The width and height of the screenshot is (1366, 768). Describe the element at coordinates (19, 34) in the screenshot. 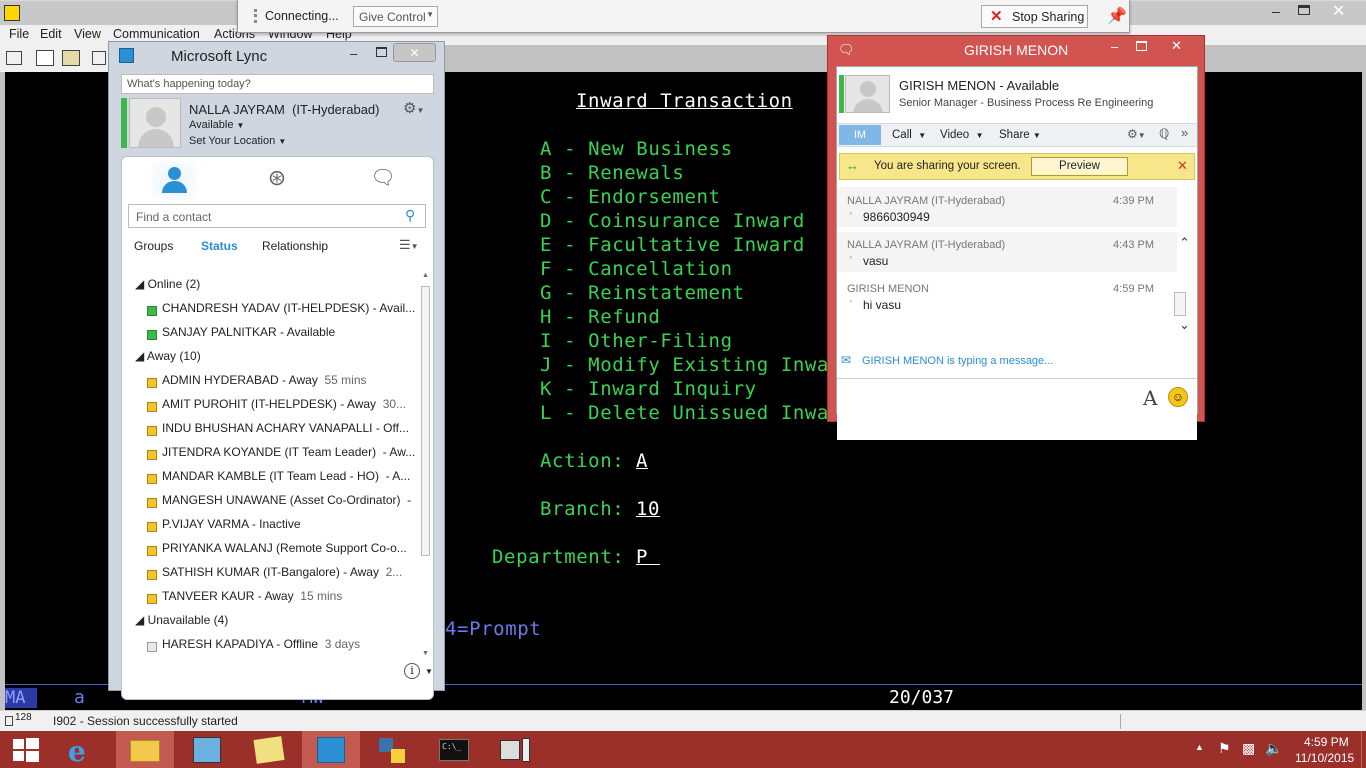

I see `menu-file: File` at that location.